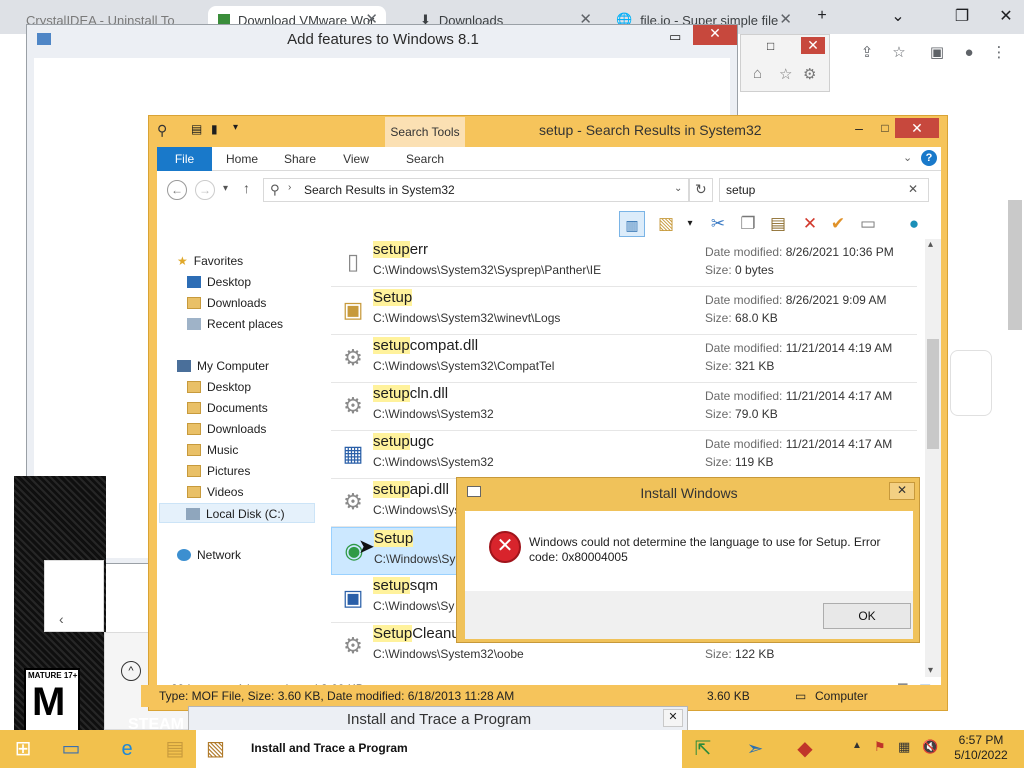 The image size is (1024, 768). Describe the element at coordinates (822, 16) in the screenshot. I see `new-tab-button: +` at that location.